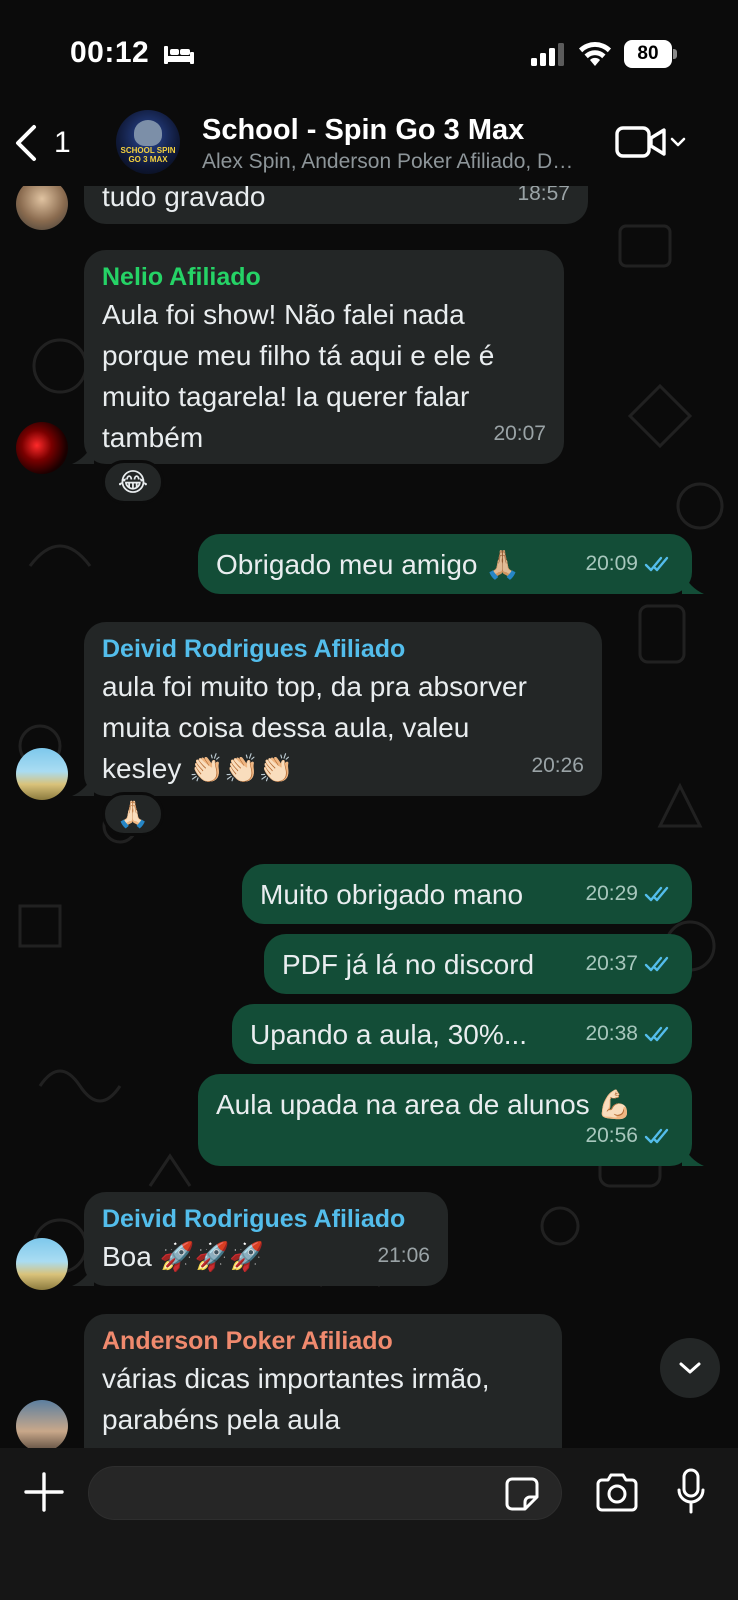  Describe the element at coordinates (179, 55) in the screenshot. I see `sleep-focus-icon` at that location.